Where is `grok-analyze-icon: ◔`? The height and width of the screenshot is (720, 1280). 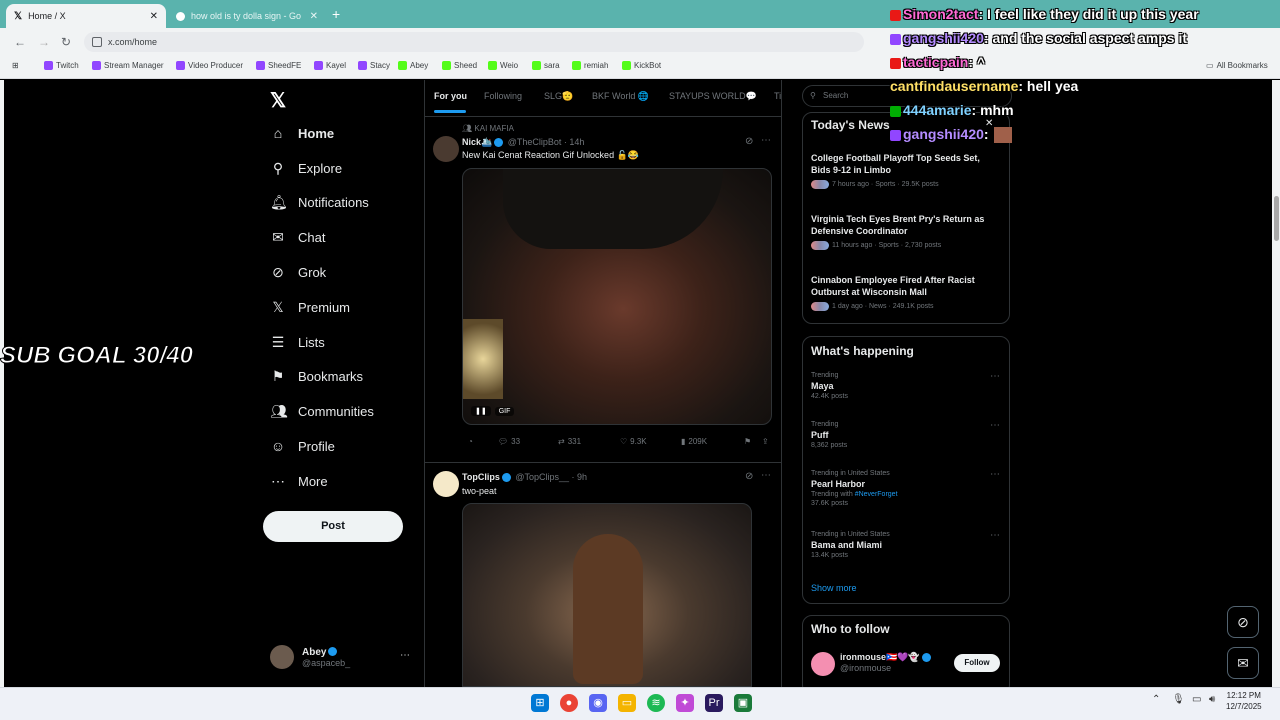
grok-analyze-icon: ◔ is located at coordinates (470, 441).